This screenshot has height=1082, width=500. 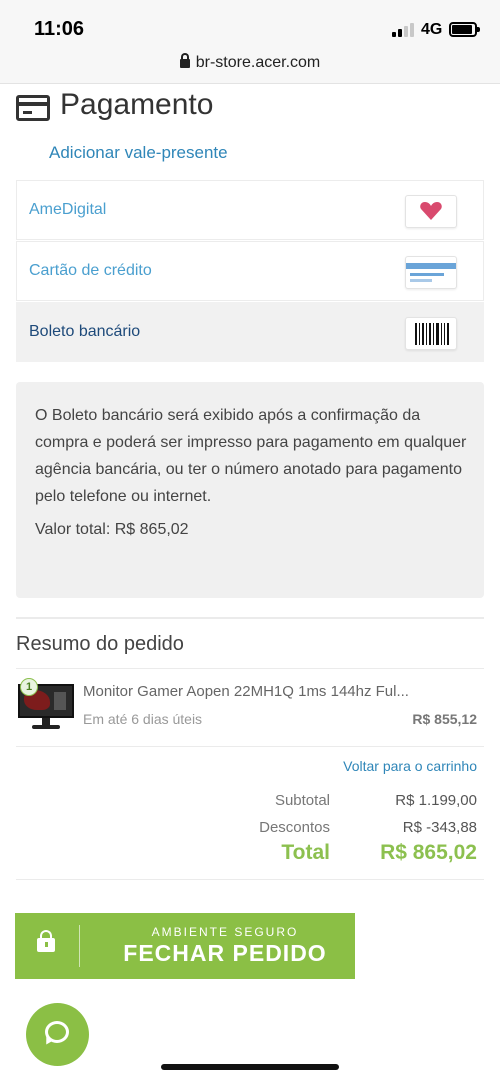 What do you see at coordinates (79, 946) in the screenshot?
I see `button-separator` at bounding box center [79, 946].